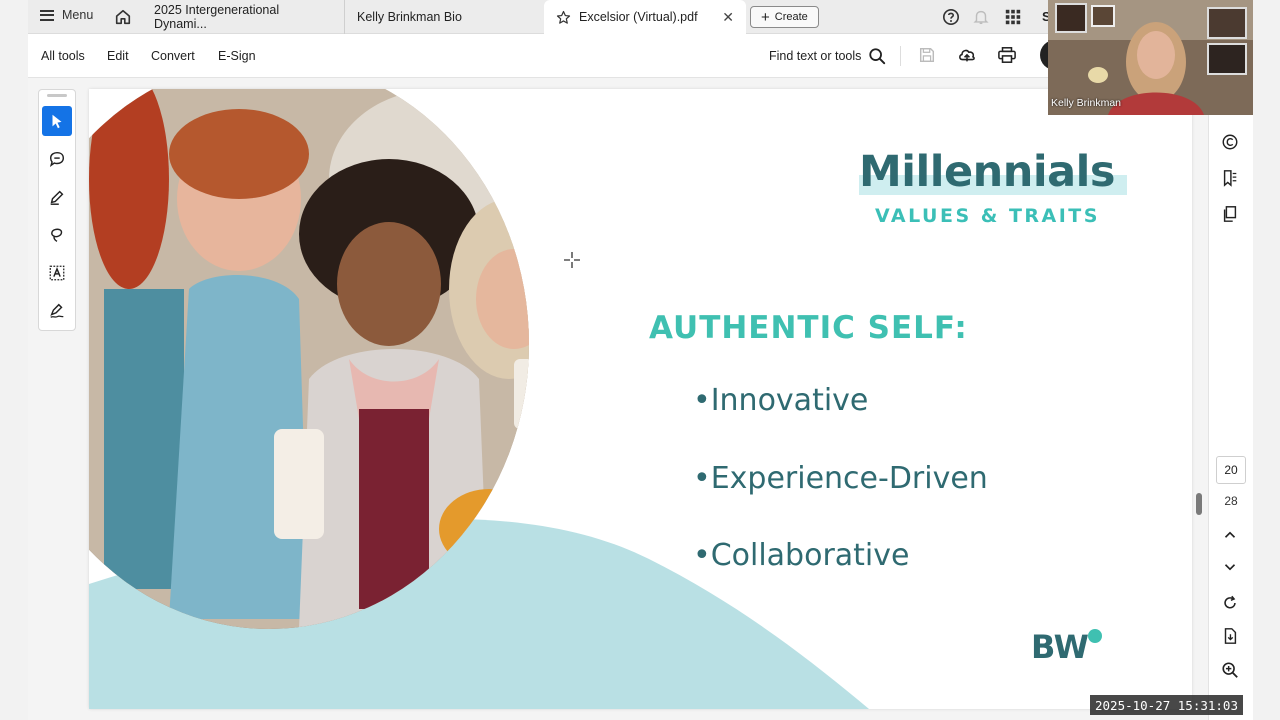 This screenshot has width=1280, height=720. What do you see at coordinates (808, 328) in the screenshot?
I see `section-heading: AUTHENTIC SELF:` at bounding box center [808, 328].